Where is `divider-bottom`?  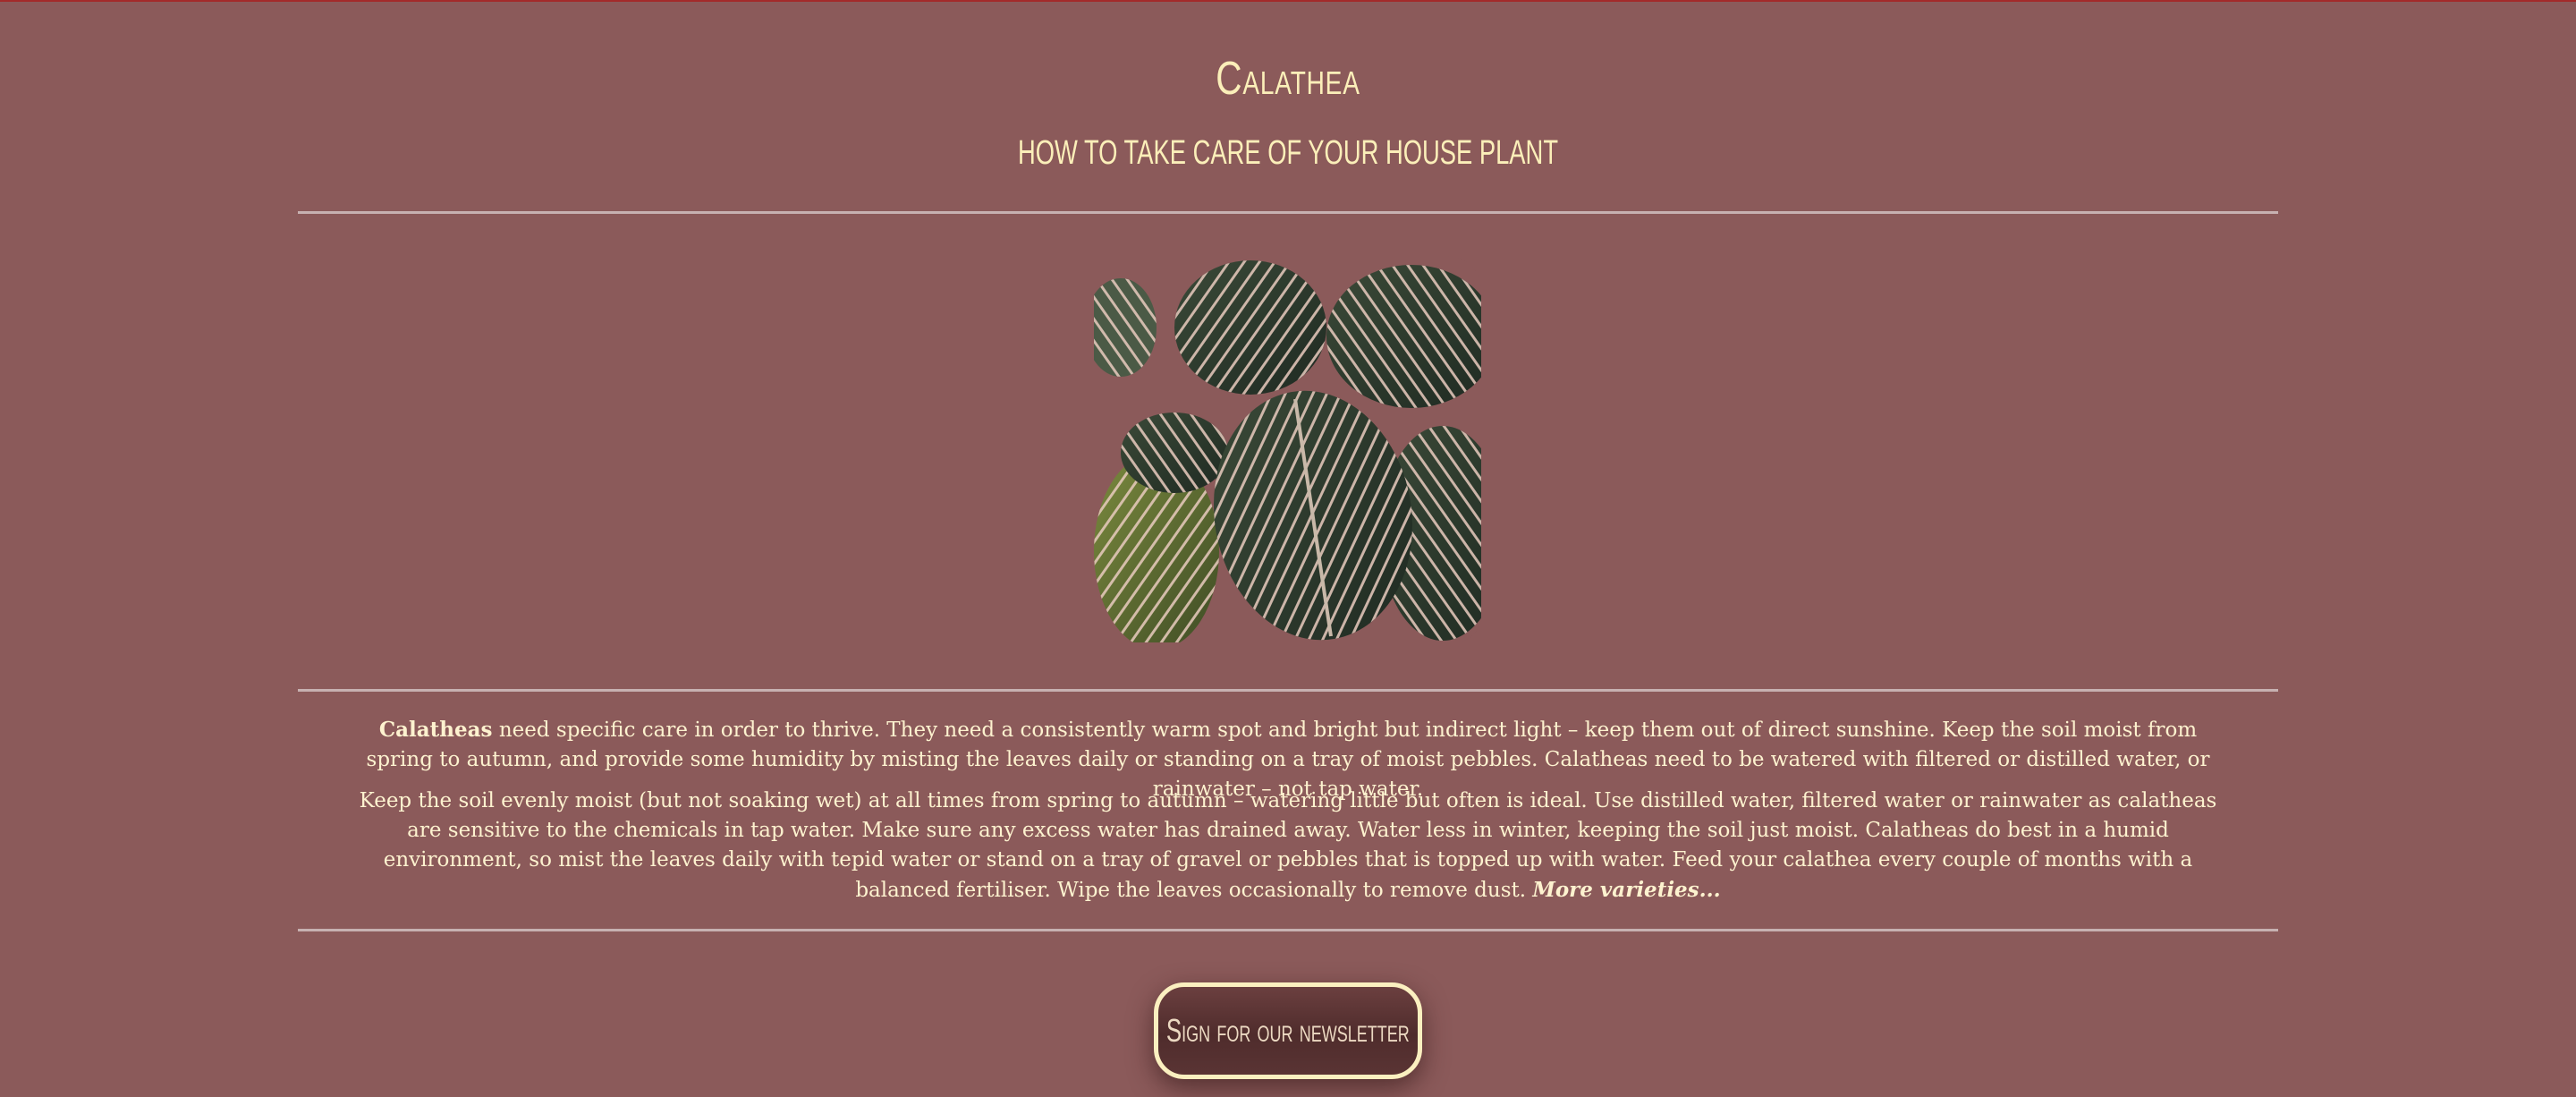
divider-bottom is located at coordinates (1288, 930).